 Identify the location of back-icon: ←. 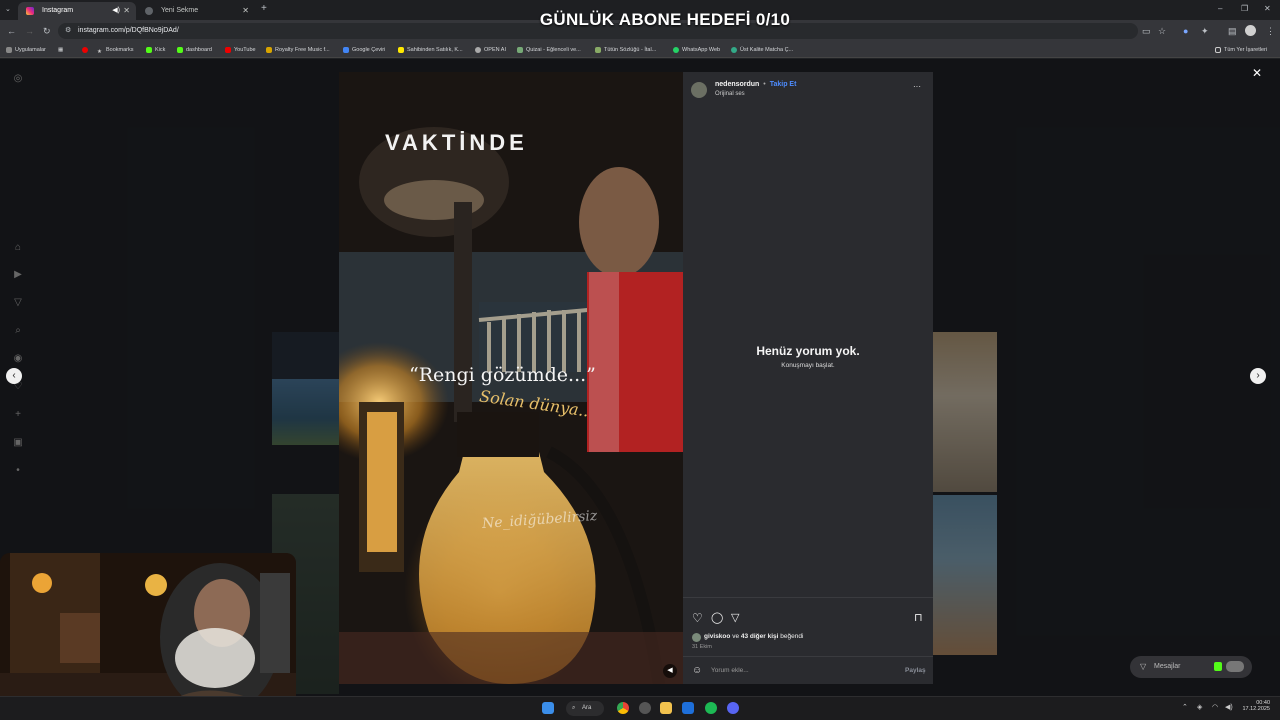
(11, 31).